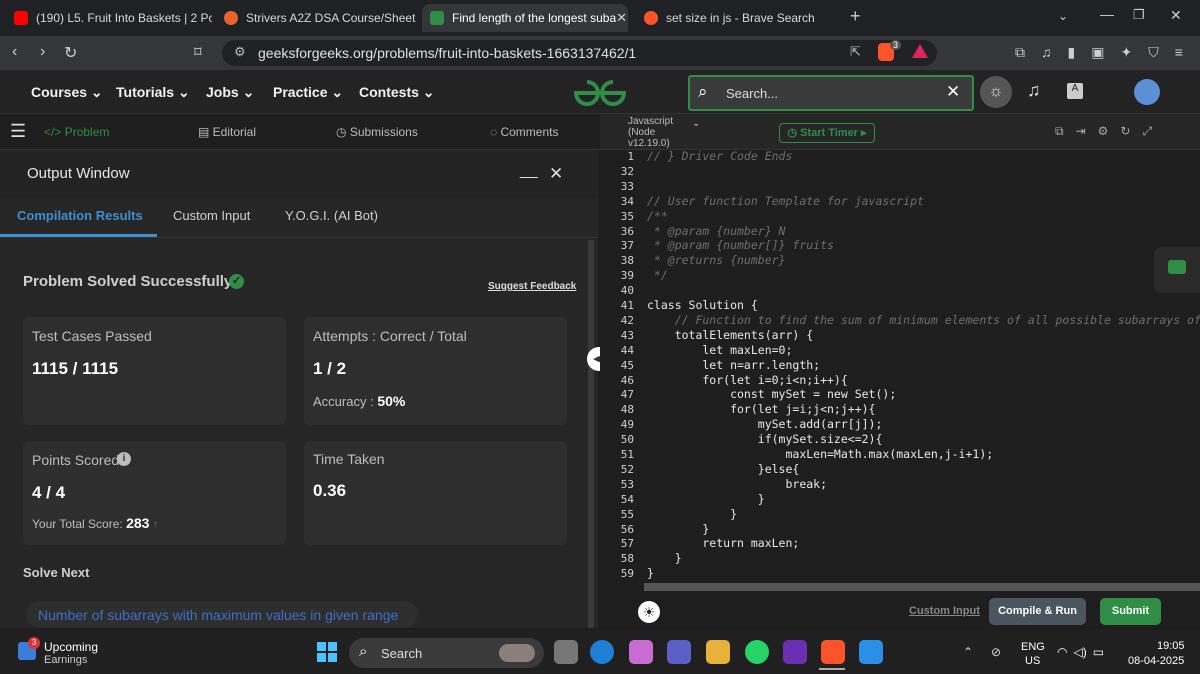 The image size is (1200, 674). What do you see at coordinates (679, 652) in the screenshot?
I see `teams-icon` at bounding box center [679, 652].